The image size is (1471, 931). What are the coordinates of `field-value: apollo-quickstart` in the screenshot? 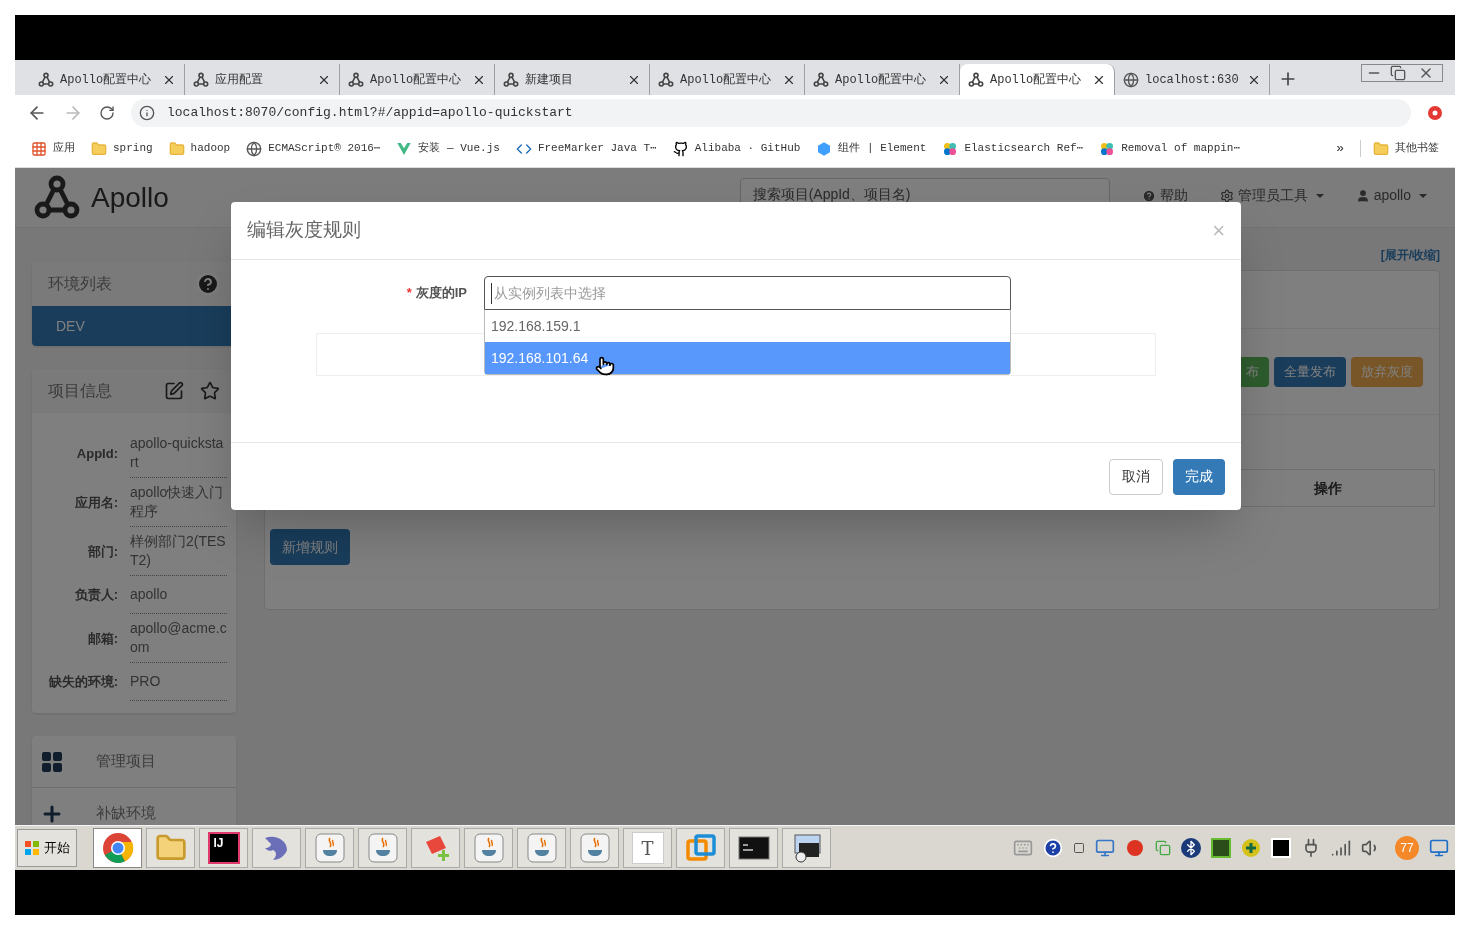 It's located at (178, 453).